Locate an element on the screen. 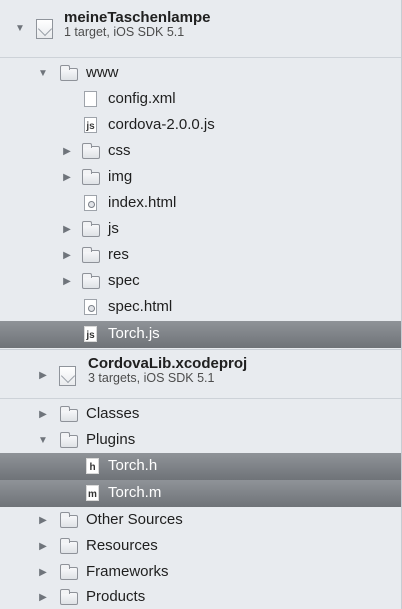 Image resolution: width=402 pixels, height=609 pixels. project-title: CordovaLib.xcodeproj is located at coordinates (168, 363).